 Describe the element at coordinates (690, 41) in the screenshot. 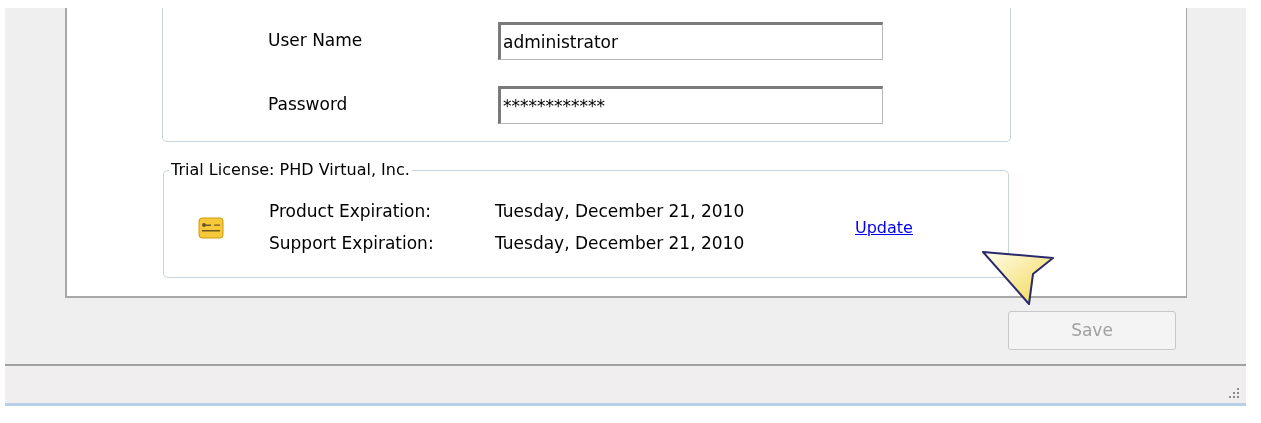

I see `input-field: administrator` at that location.